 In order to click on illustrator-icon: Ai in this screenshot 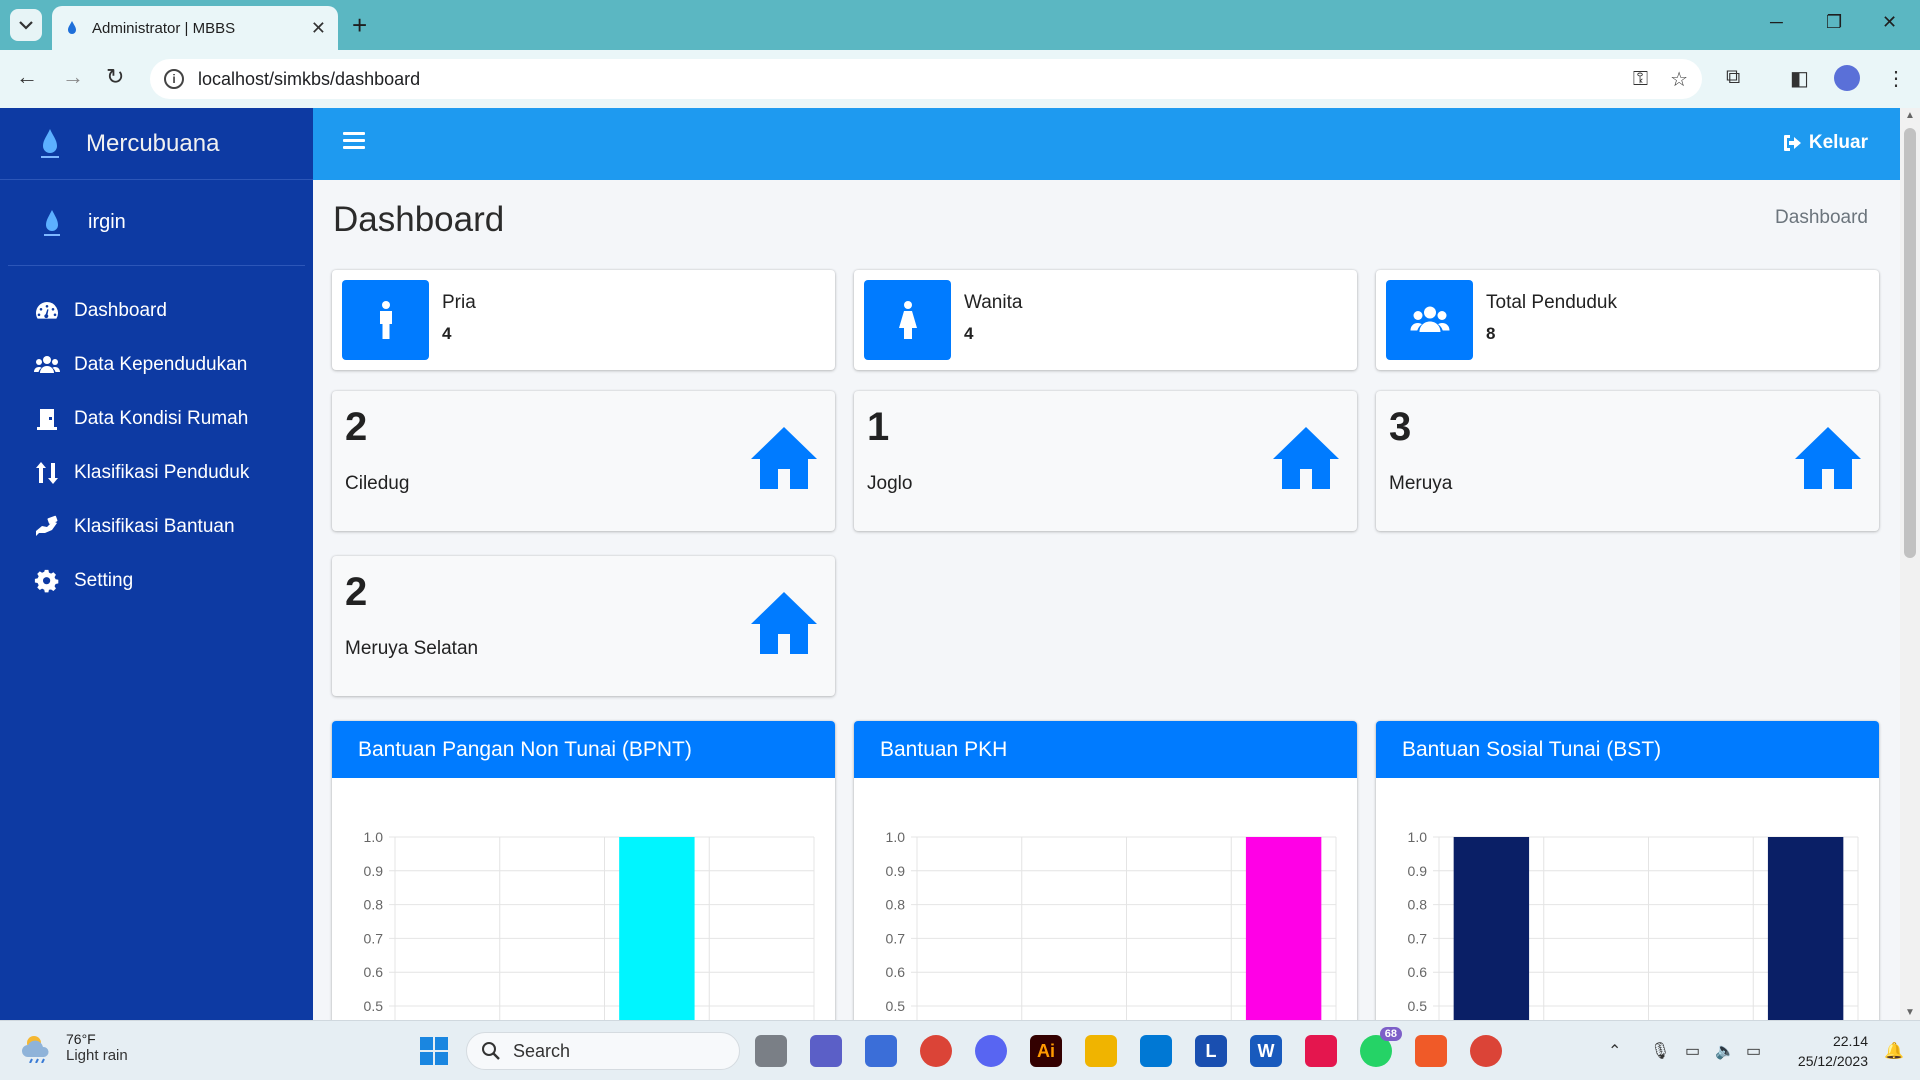, I will do `click(1046, 1051)`.